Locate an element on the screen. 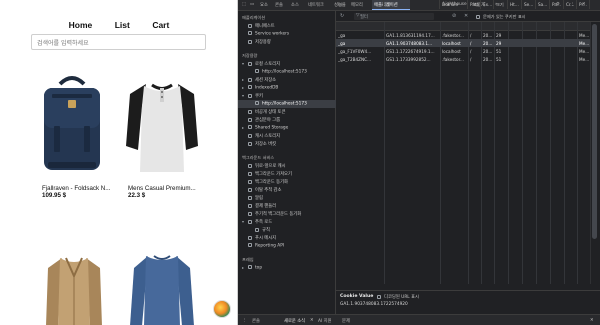 This screenshot has height=325, width=600. tab-console: 콘솔 is located at coordinates (279, 5).